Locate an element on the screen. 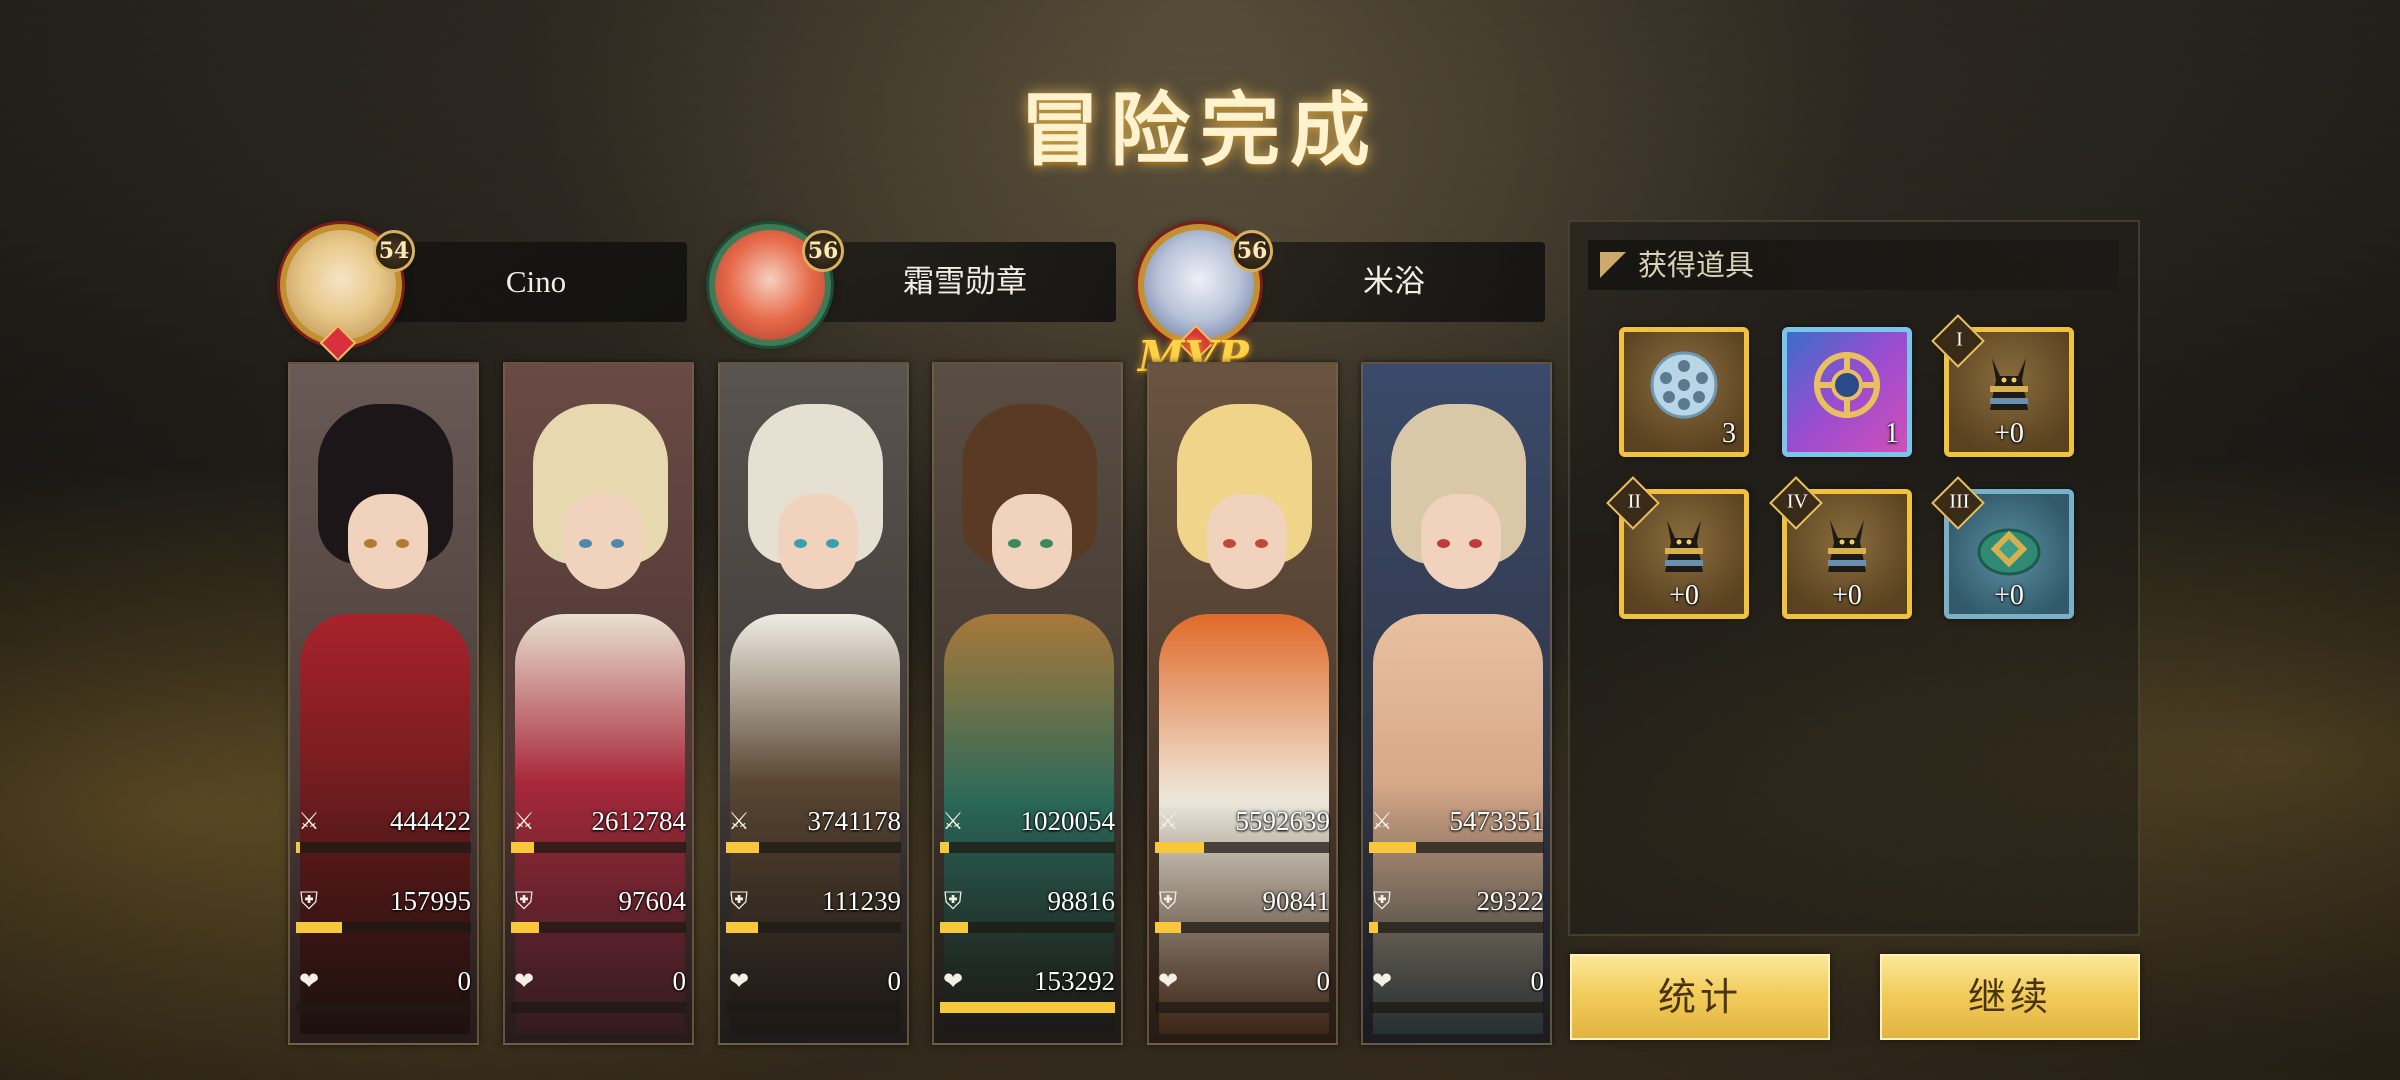 The width and height of the screenshot is (2400, 1080). damage-value: 2612784 is located at coordinates (639, 821).